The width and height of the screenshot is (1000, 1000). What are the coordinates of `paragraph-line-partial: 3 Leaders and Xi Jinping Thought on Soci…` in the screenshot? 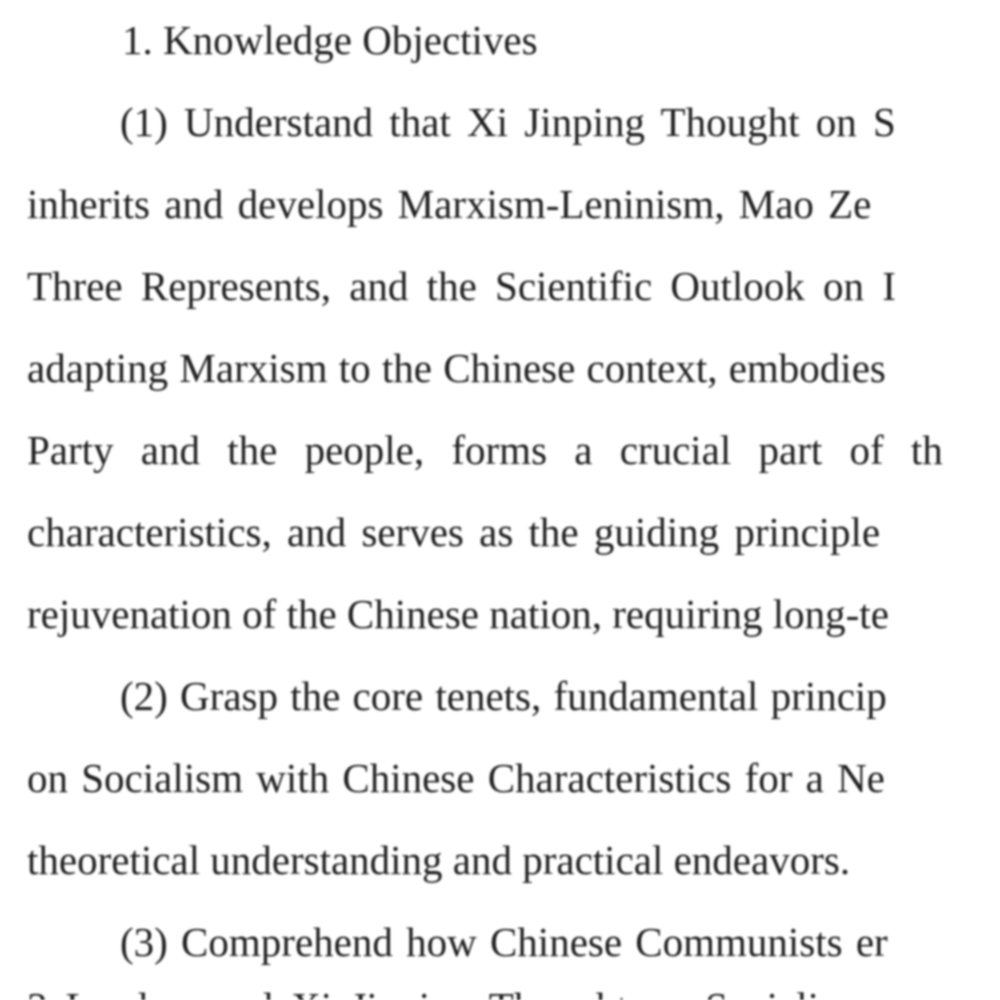 It's located at (500, 988).